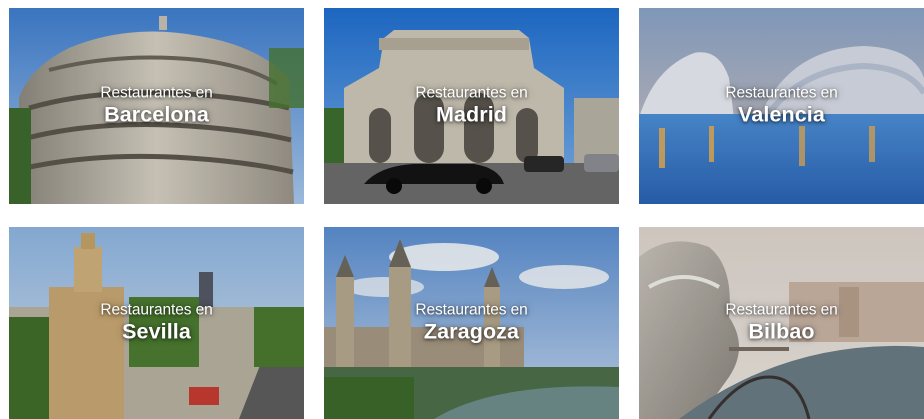 This screenshot has width=924, height=419. I want to click on card-valencia: Restaurantes en Valencia, so click(781, 106).